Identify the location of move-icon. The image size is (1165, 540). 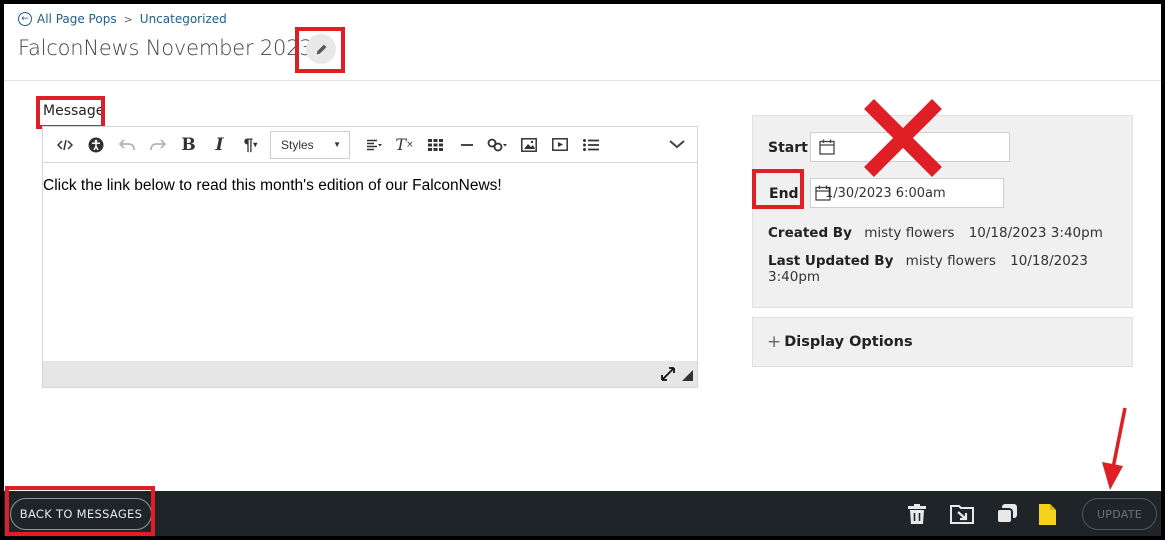
(962, 514).